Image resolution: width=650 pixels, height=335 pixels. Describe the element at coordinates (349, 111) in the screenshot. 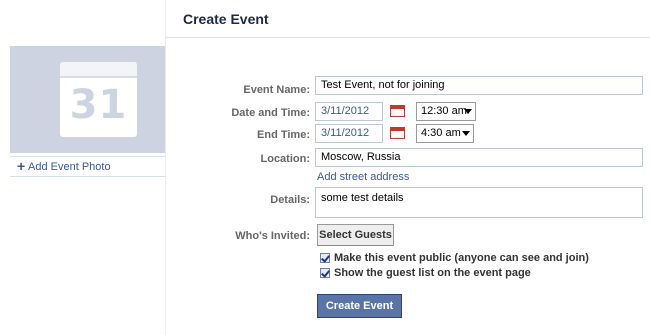

I see `start-date-input: 3/11/2012` at that location.